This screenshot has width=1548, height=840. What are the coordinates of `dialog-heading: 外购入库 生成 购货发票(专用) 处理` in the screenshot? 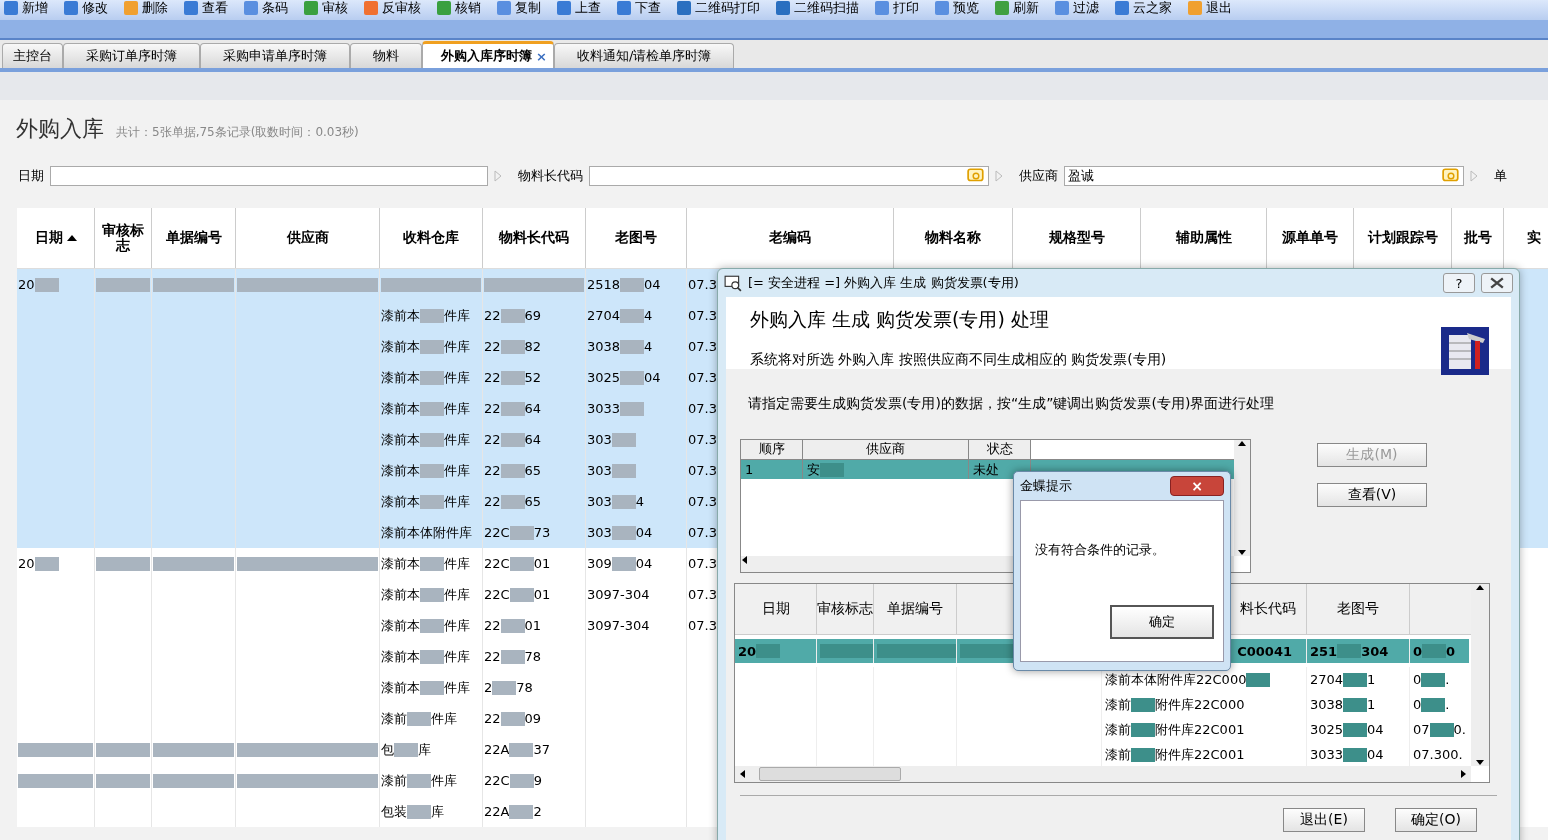 It's located at (900, 319).